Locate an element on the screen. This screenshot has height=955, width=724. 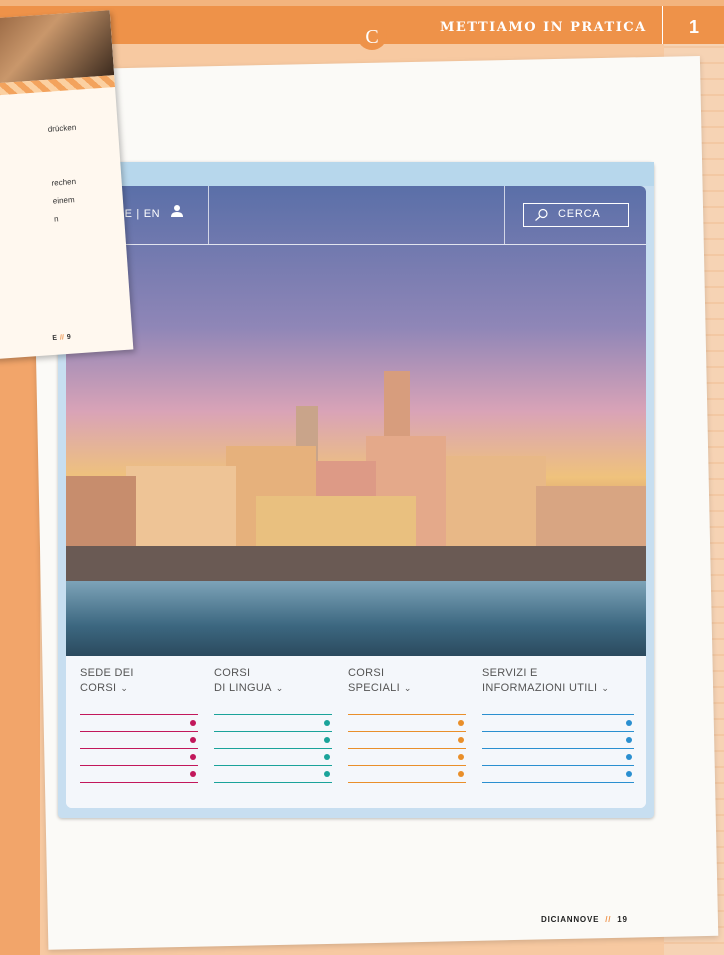
footer-page-number: 19 is located at coordinates (622, 919).